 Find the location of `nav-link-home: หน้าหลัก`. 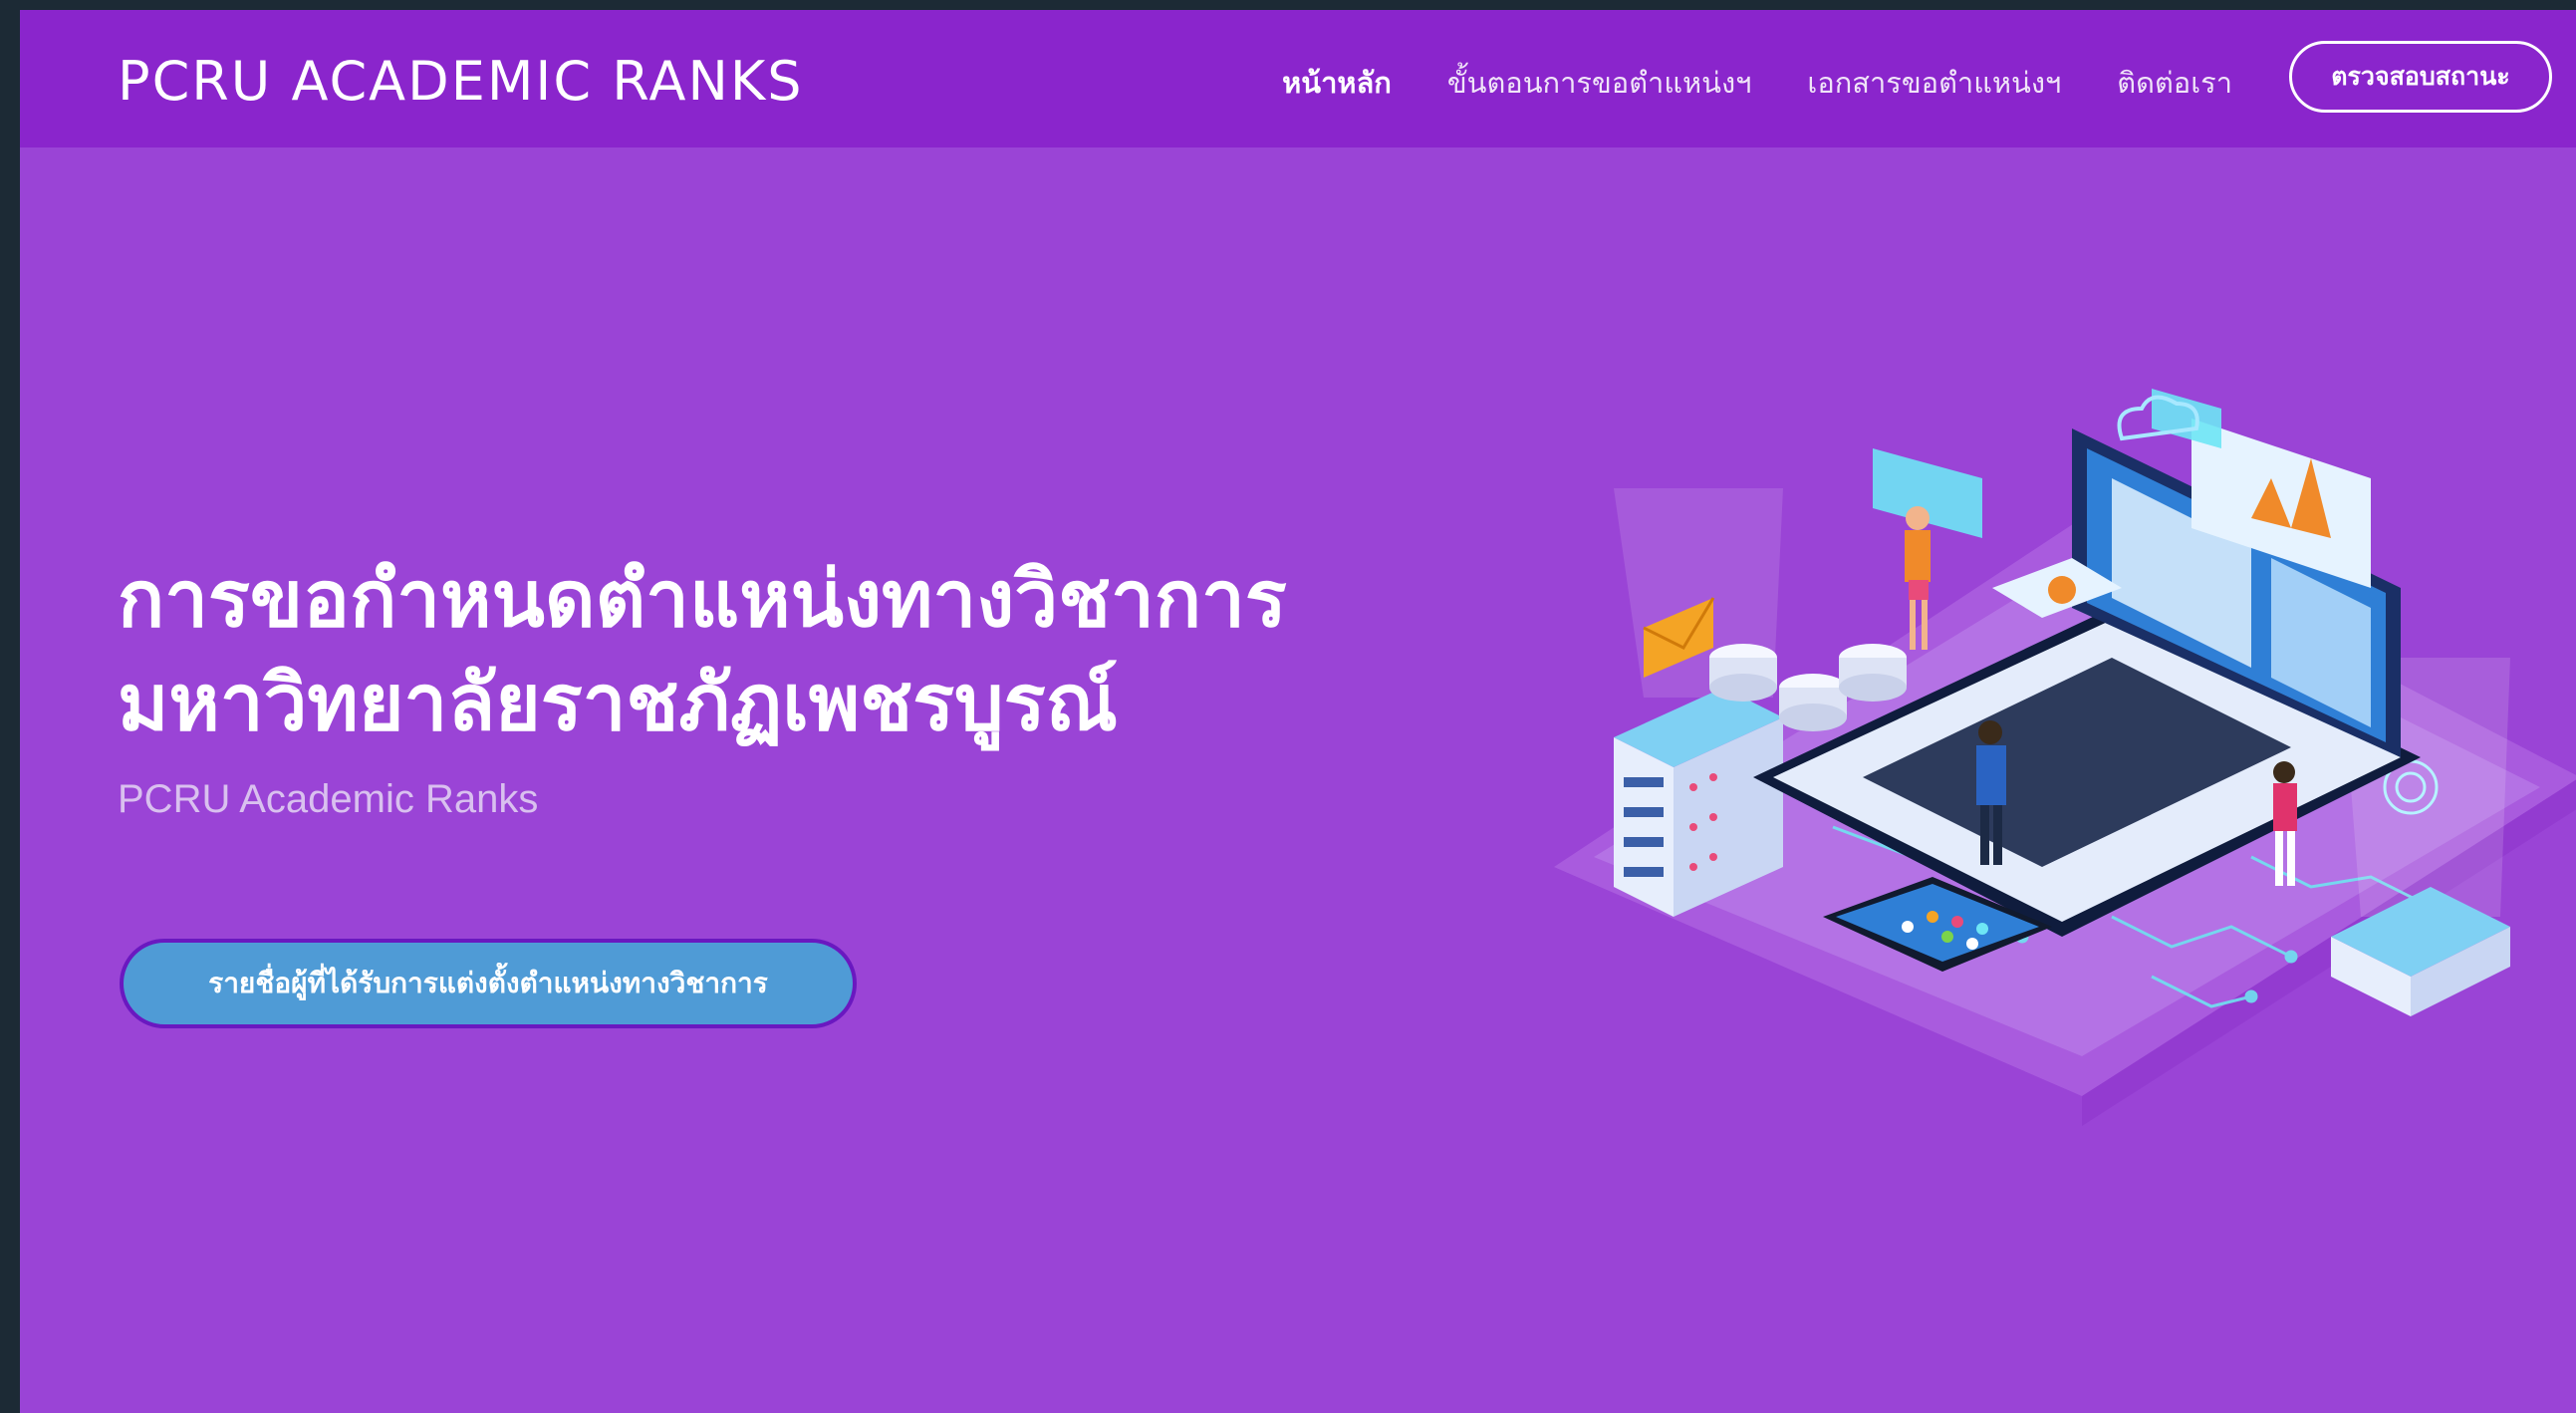

nav-link-home: หน้าหลัก is located at coordinates (1337, 83).